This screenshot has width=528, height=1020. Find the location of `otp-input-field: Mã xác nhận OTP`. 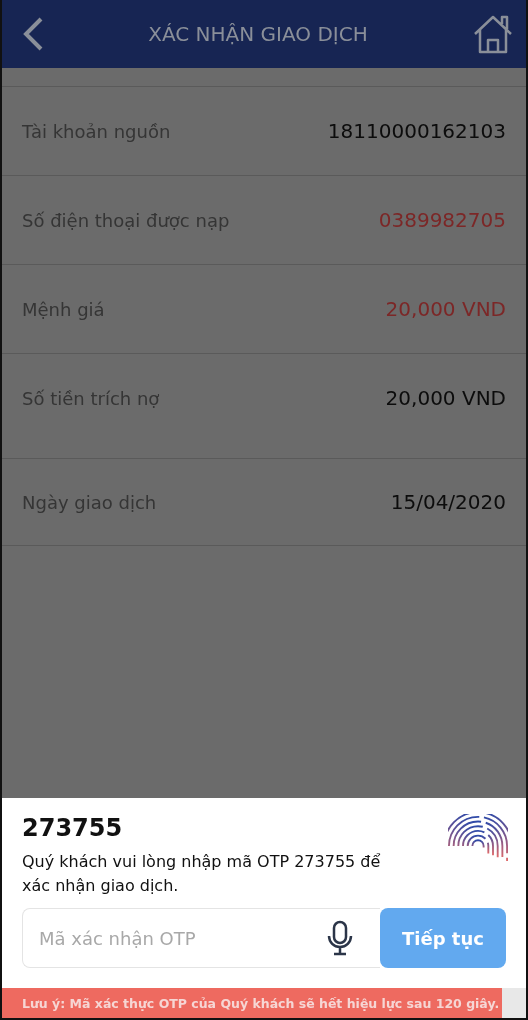

otp-input-field: Mã xác nhận OTP is located at coordinates (201, 938).